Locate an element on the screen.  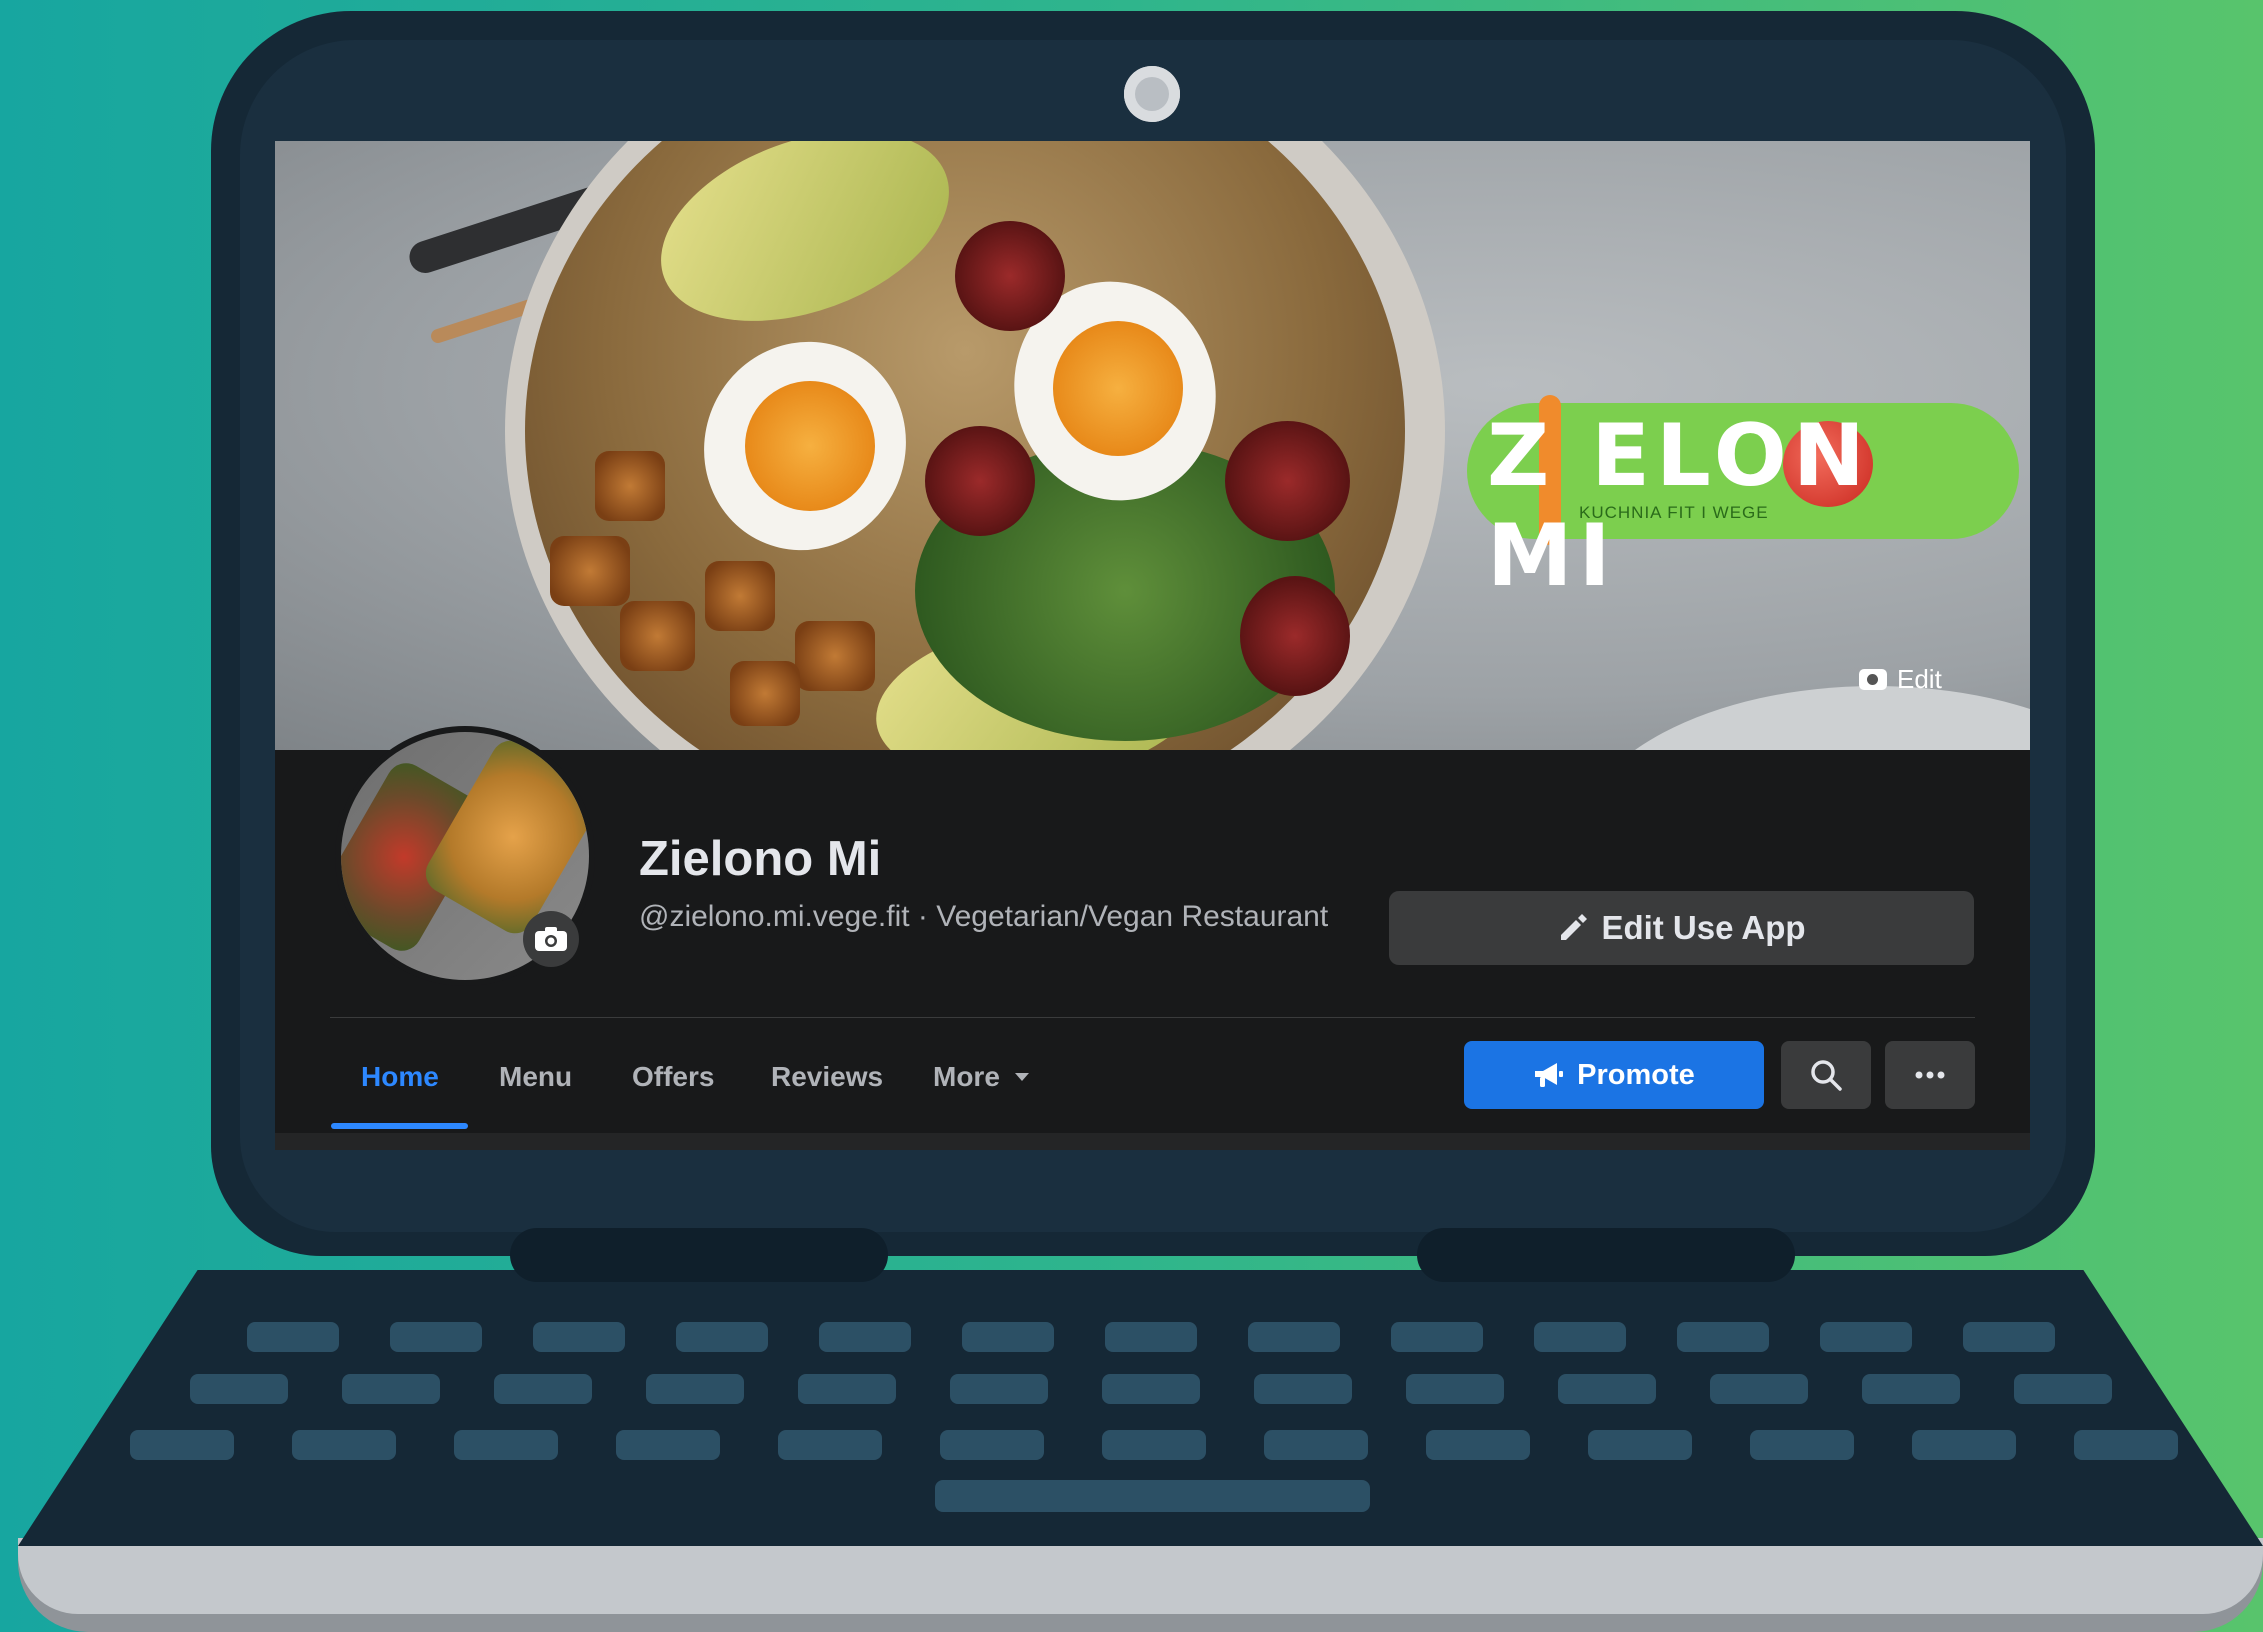
update-profile-picture-button is located at coordinates (551, 939).